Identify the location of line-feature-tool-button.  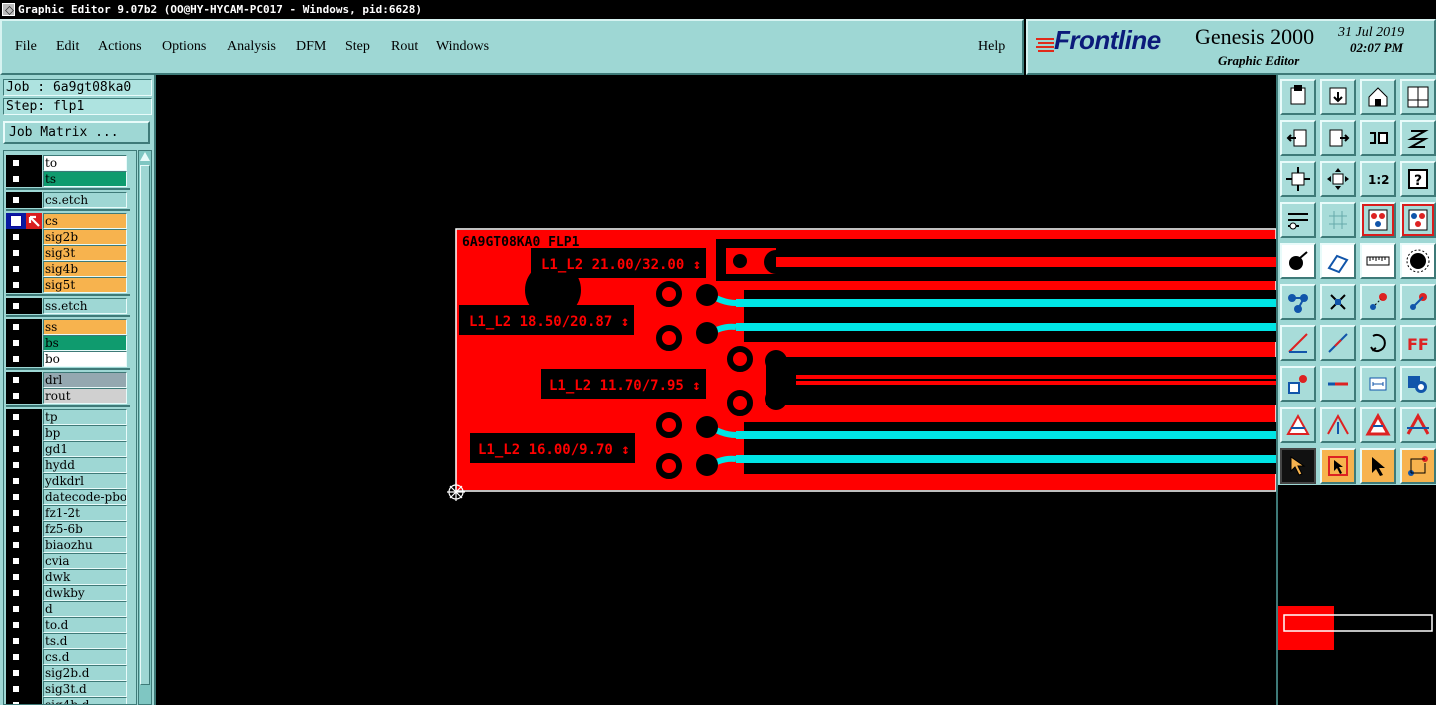
(1338, 384).